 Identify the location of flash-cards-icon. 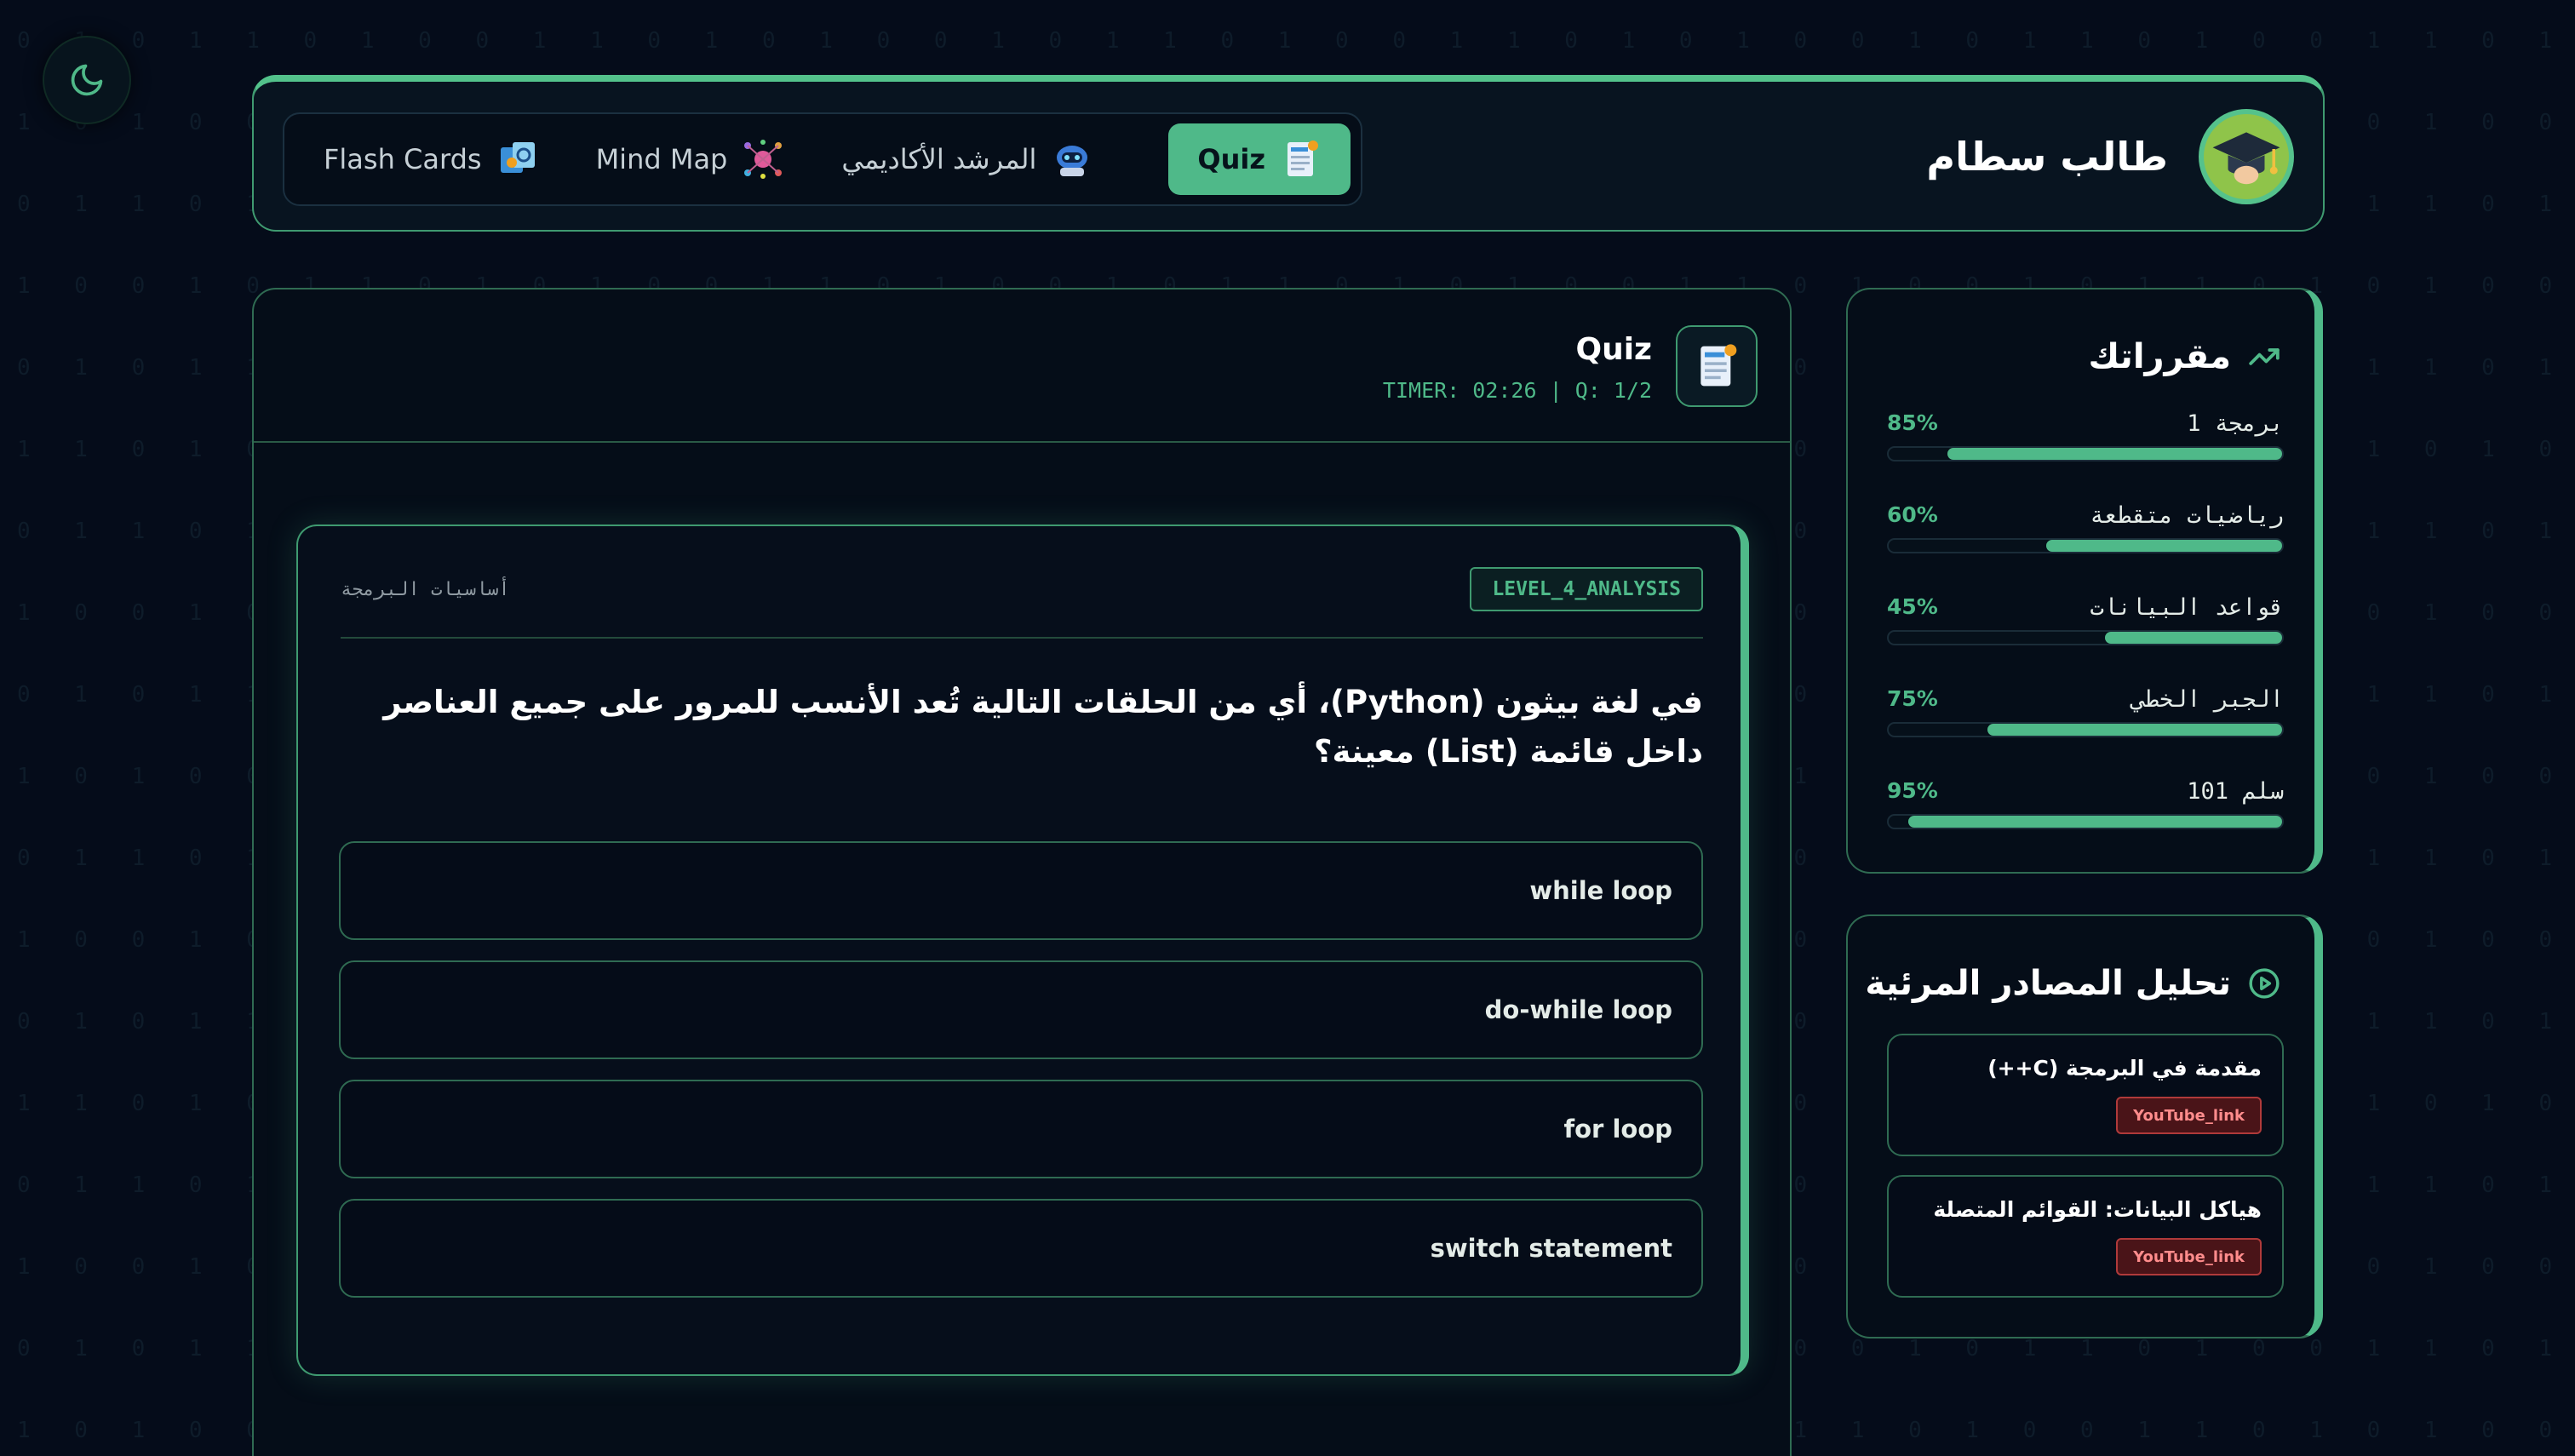
(517, 160).